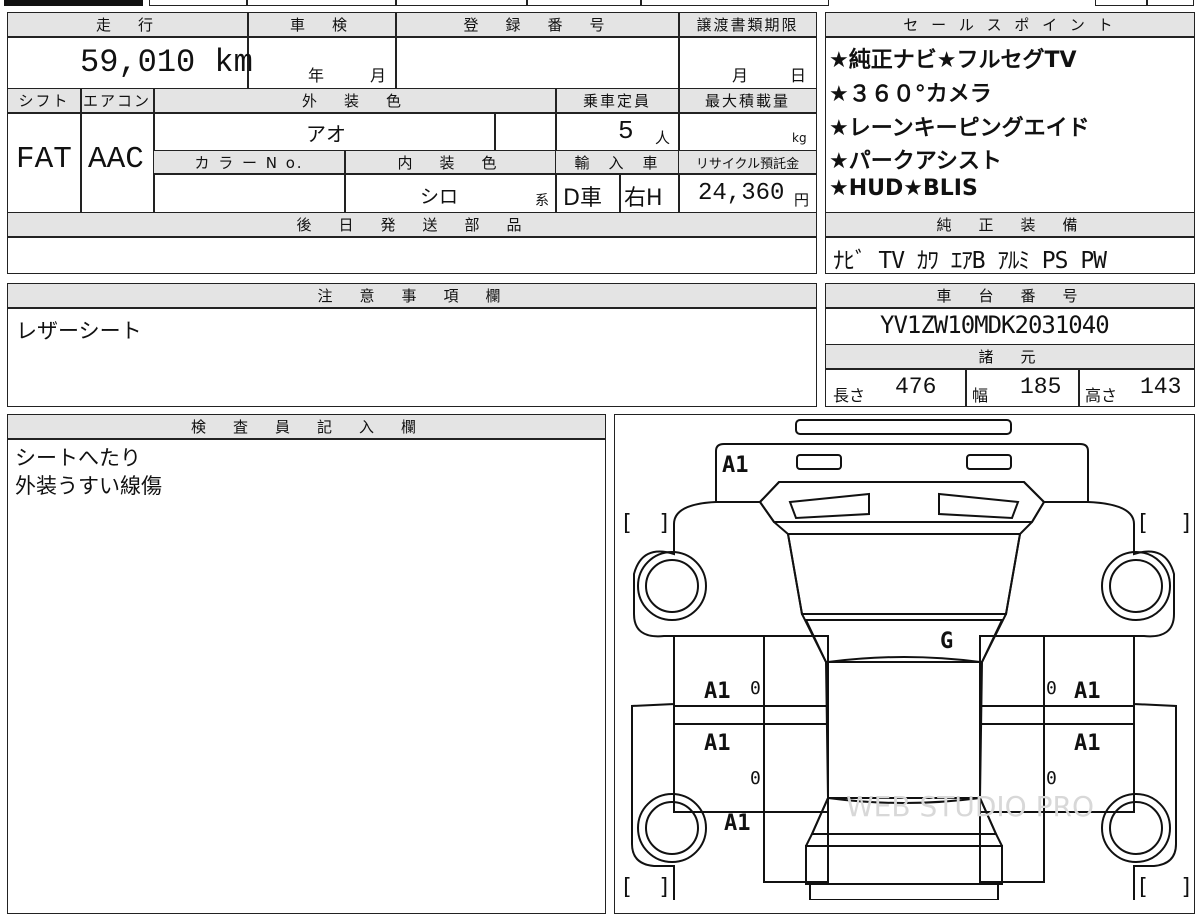  I want to click on left-front-wheel, so click(672, 586).